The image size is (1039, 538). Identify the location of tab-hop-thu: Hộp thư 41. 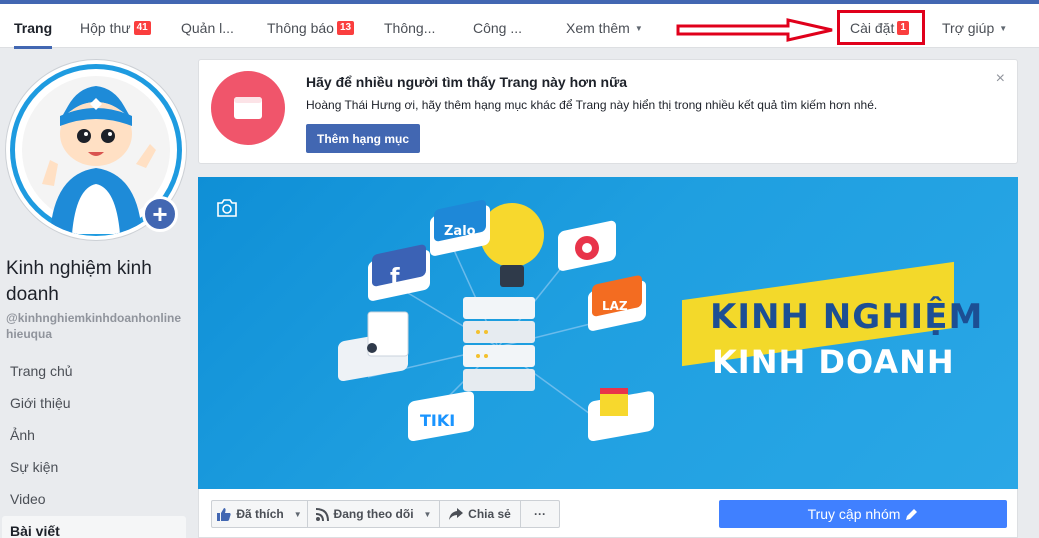
(115, 28).